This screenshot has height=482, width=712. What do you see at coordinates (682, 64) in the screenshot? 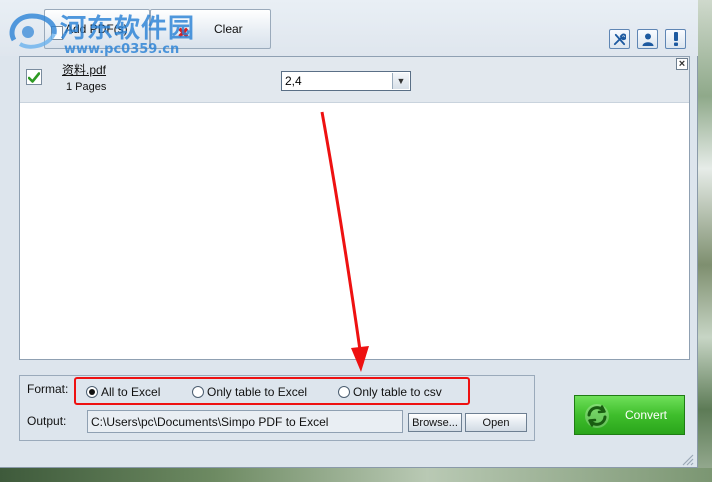
I see `close-icon: ×` at bounding box center [682, 64].